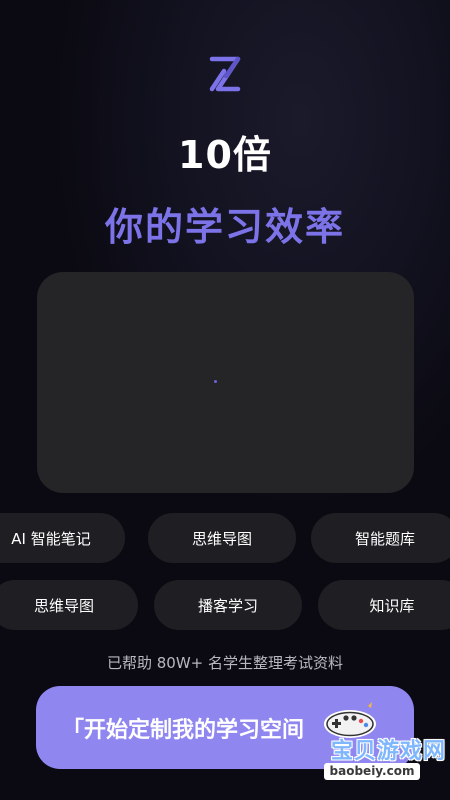  What do you see at coordinates (225, 74) in the screenshot?
I see `app-logo-icon` at bounding box center [225, 74].